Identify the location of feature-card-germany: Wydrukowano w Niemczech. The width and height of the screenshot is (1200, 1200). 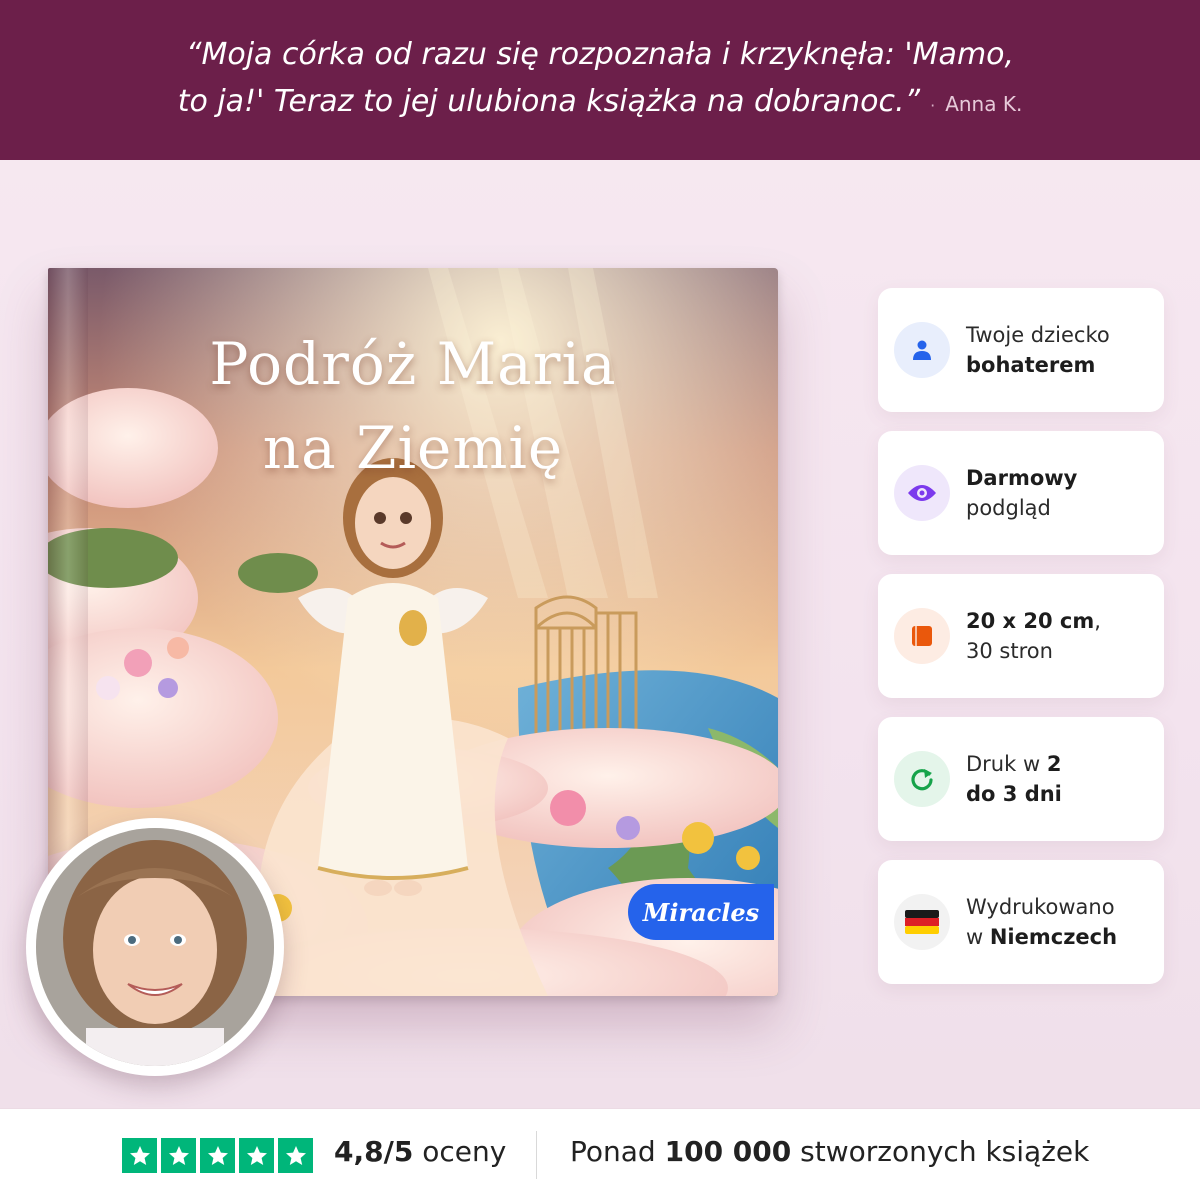
(1021, 922).